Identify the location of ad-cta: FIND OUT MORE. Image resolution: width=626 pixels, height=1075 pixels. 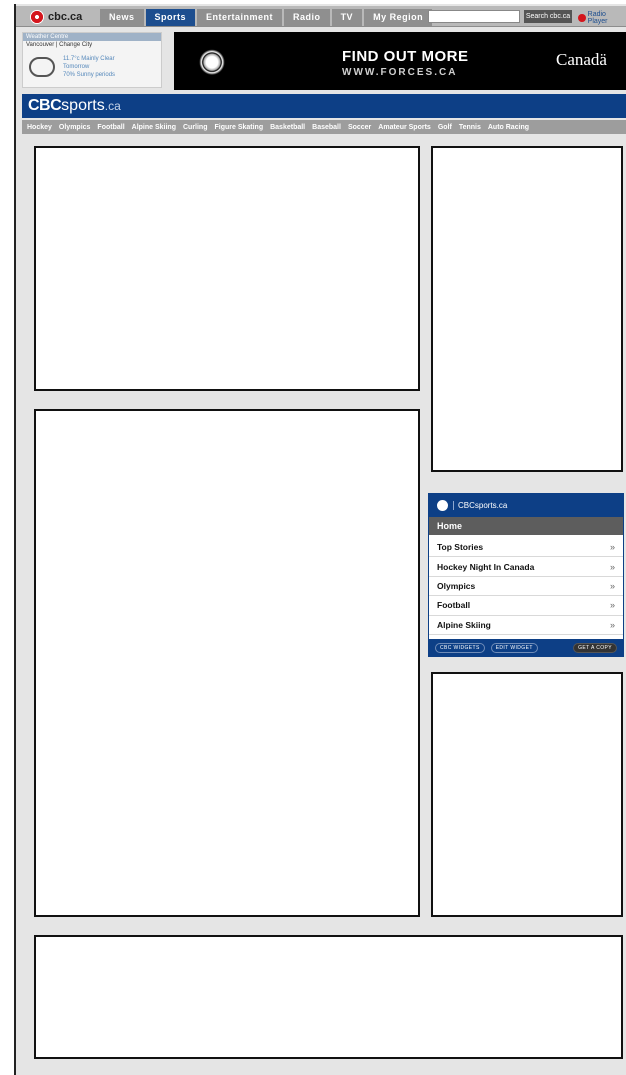
(405, 56).